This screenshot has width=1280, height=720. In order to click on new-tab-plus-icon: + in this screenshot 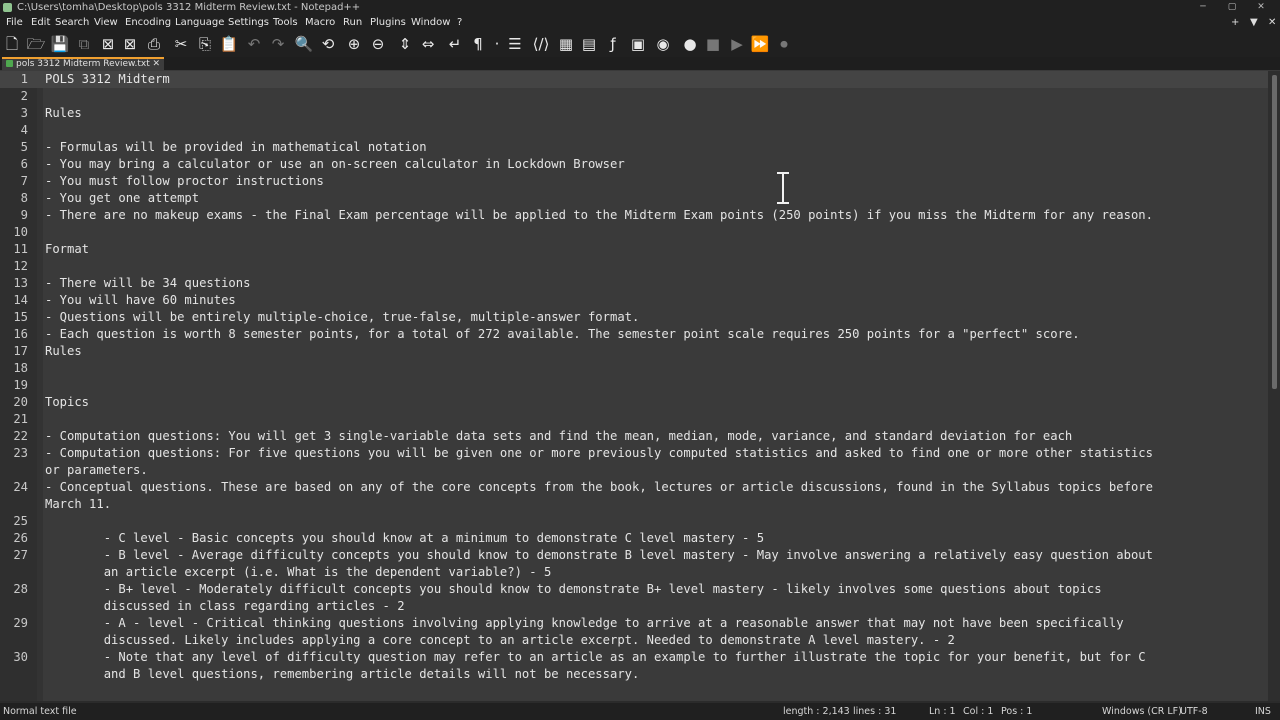, I will do `click(1235, 23)`.